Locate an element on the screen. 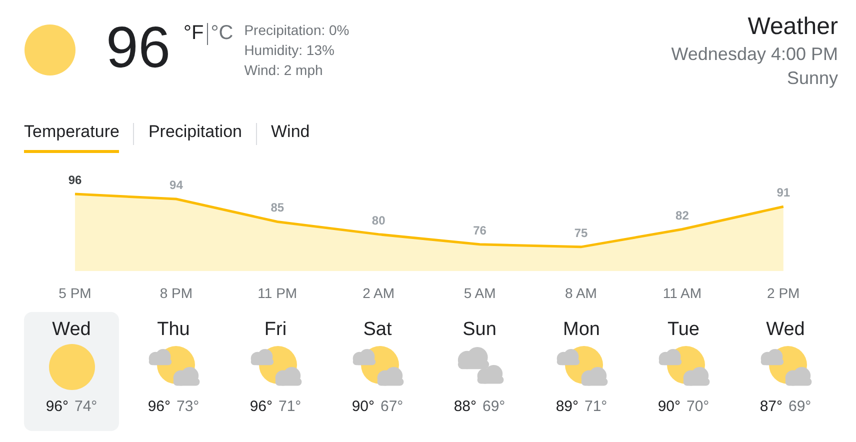 This screenshot has height=442, width=856. temperature-label: 80 is located at coordinates (379, 220).